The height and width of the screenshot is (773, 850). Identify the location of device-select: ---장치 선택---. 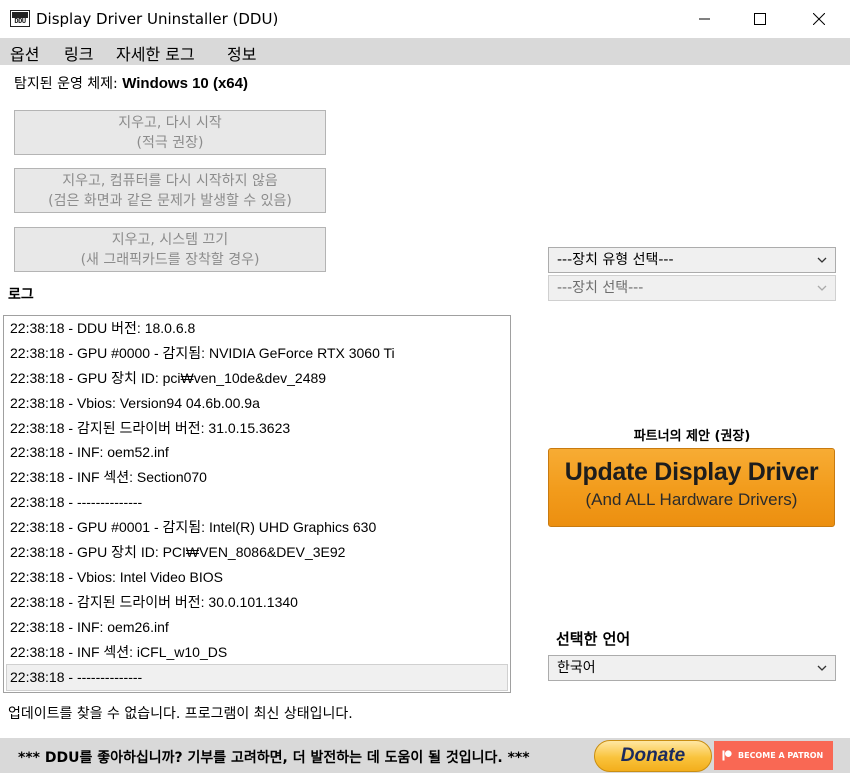
(692, 288).